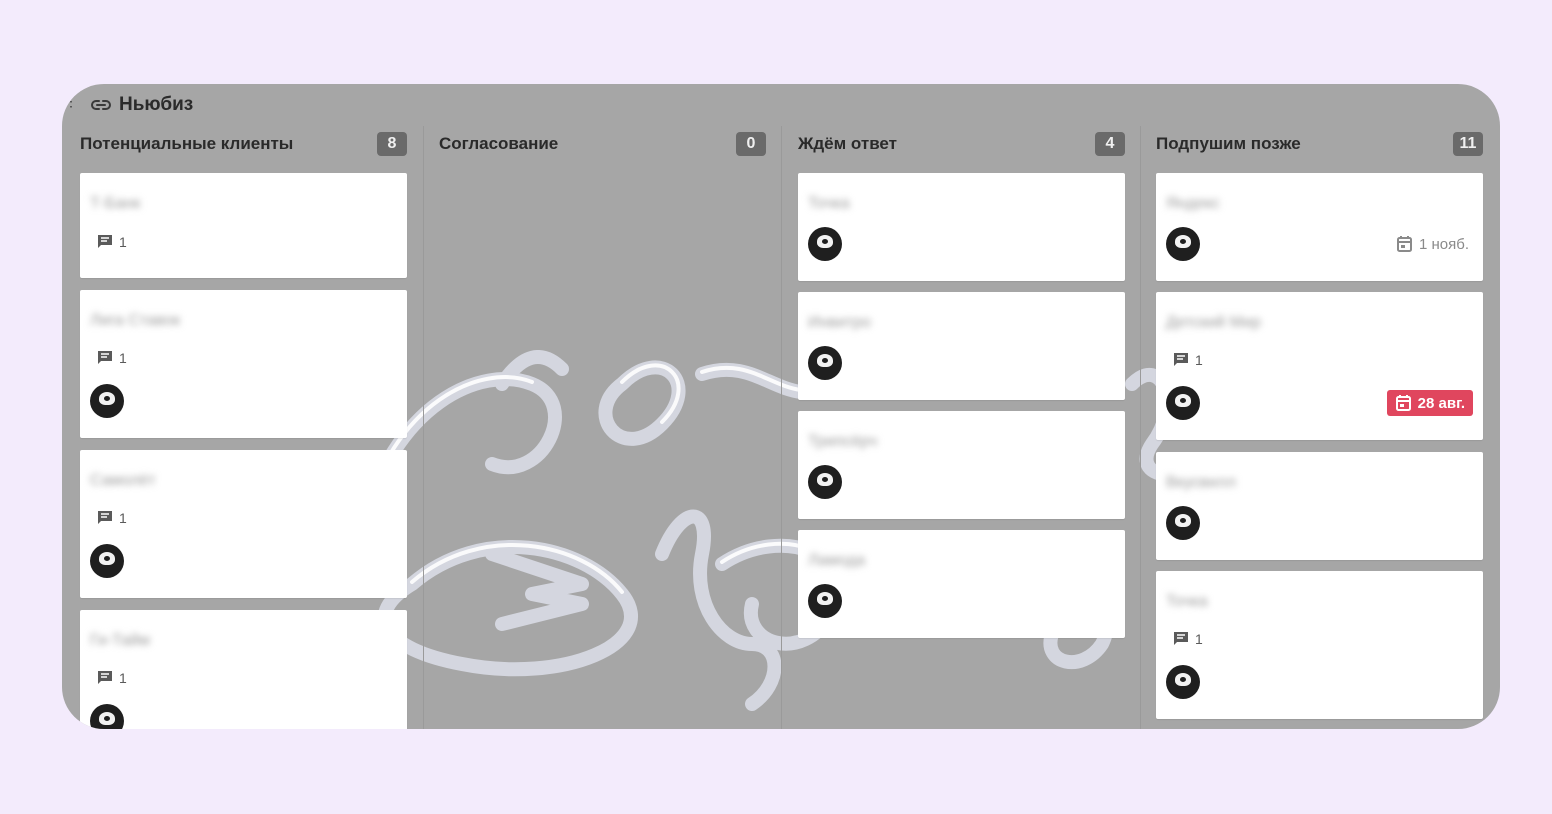  What do you see at coordinates (243, 524) in the screenshot?
I see `deal-card: Самолёт 1` at bounding box center [243, 524].